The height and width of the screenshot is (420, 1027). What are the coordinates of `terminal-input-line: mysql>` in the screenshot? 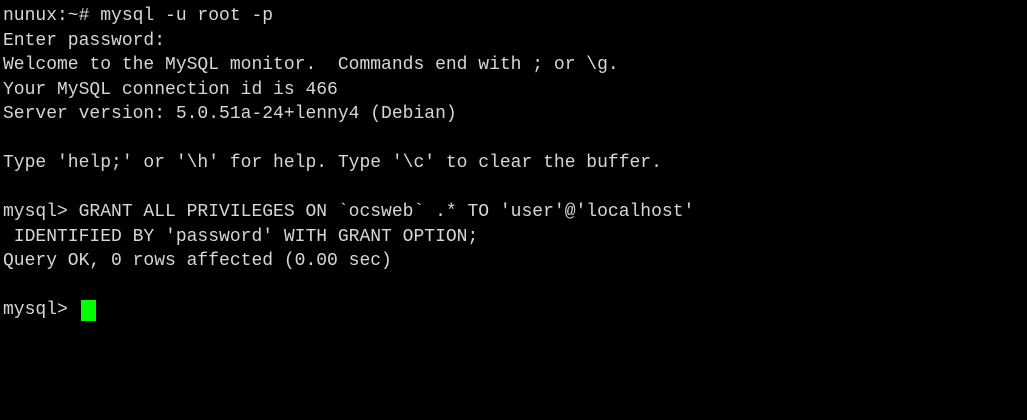 It's located at (515, 310).